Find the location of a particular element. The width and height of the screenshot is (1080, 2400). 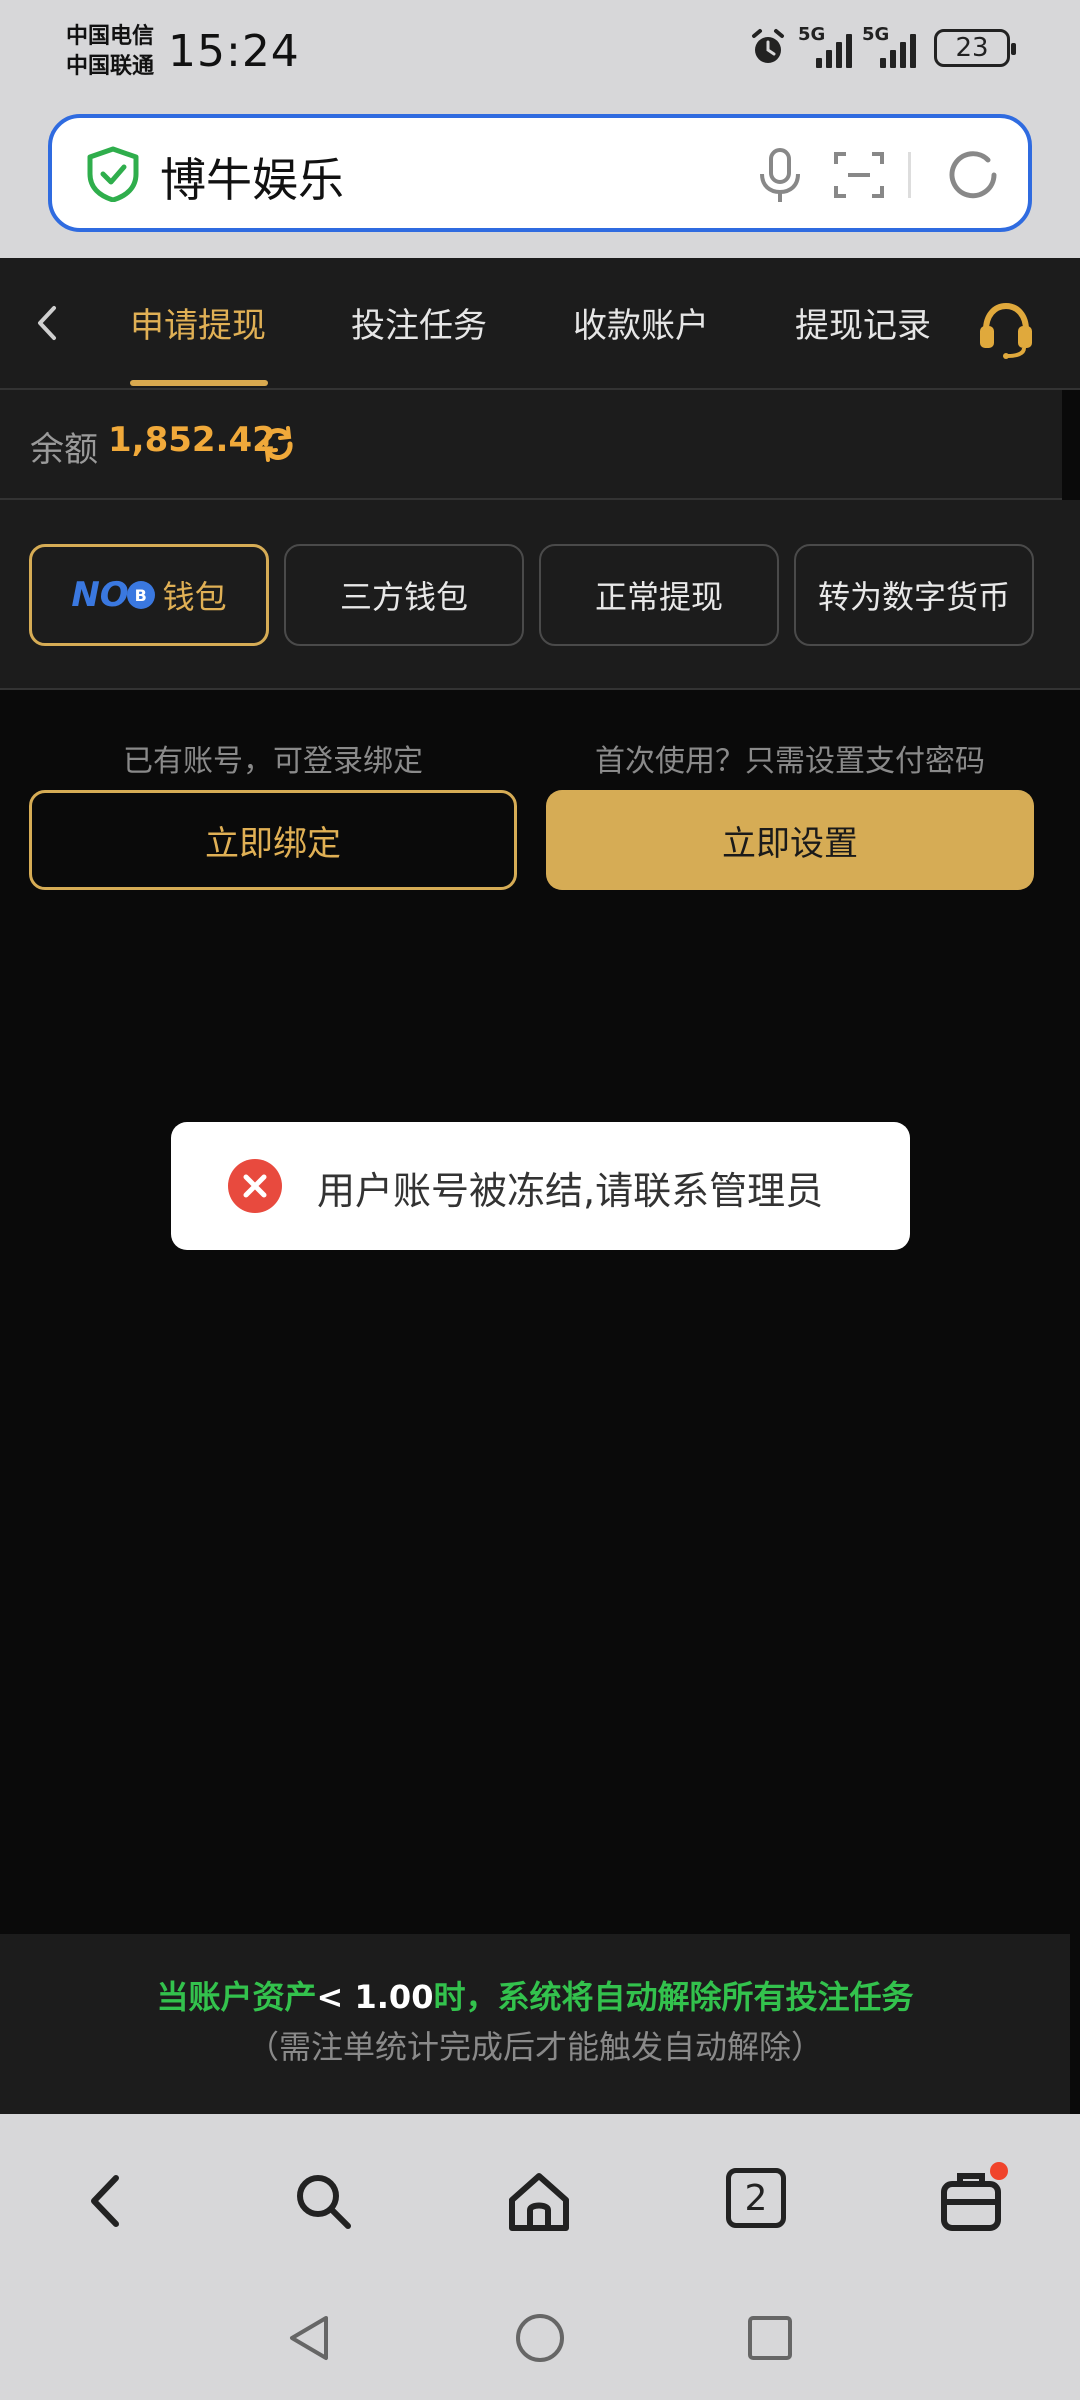

browser-bottom-nav: 2 is located at coordinates (540, 2200).